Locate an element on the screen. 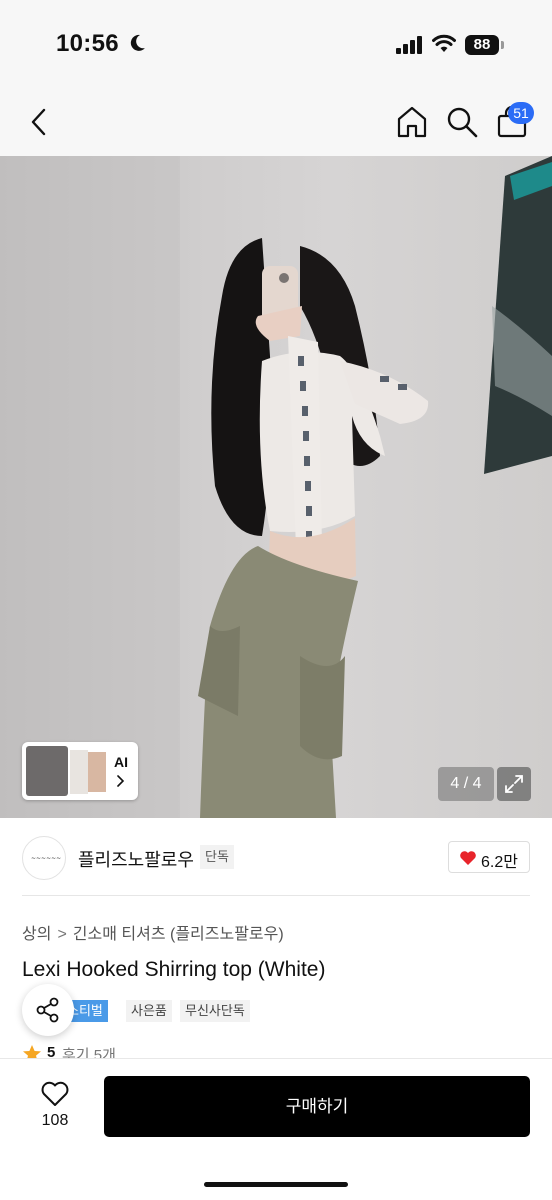 This screenshot has height=1200, width=552. chevron-left-icon is located at coordinates (40, 122).